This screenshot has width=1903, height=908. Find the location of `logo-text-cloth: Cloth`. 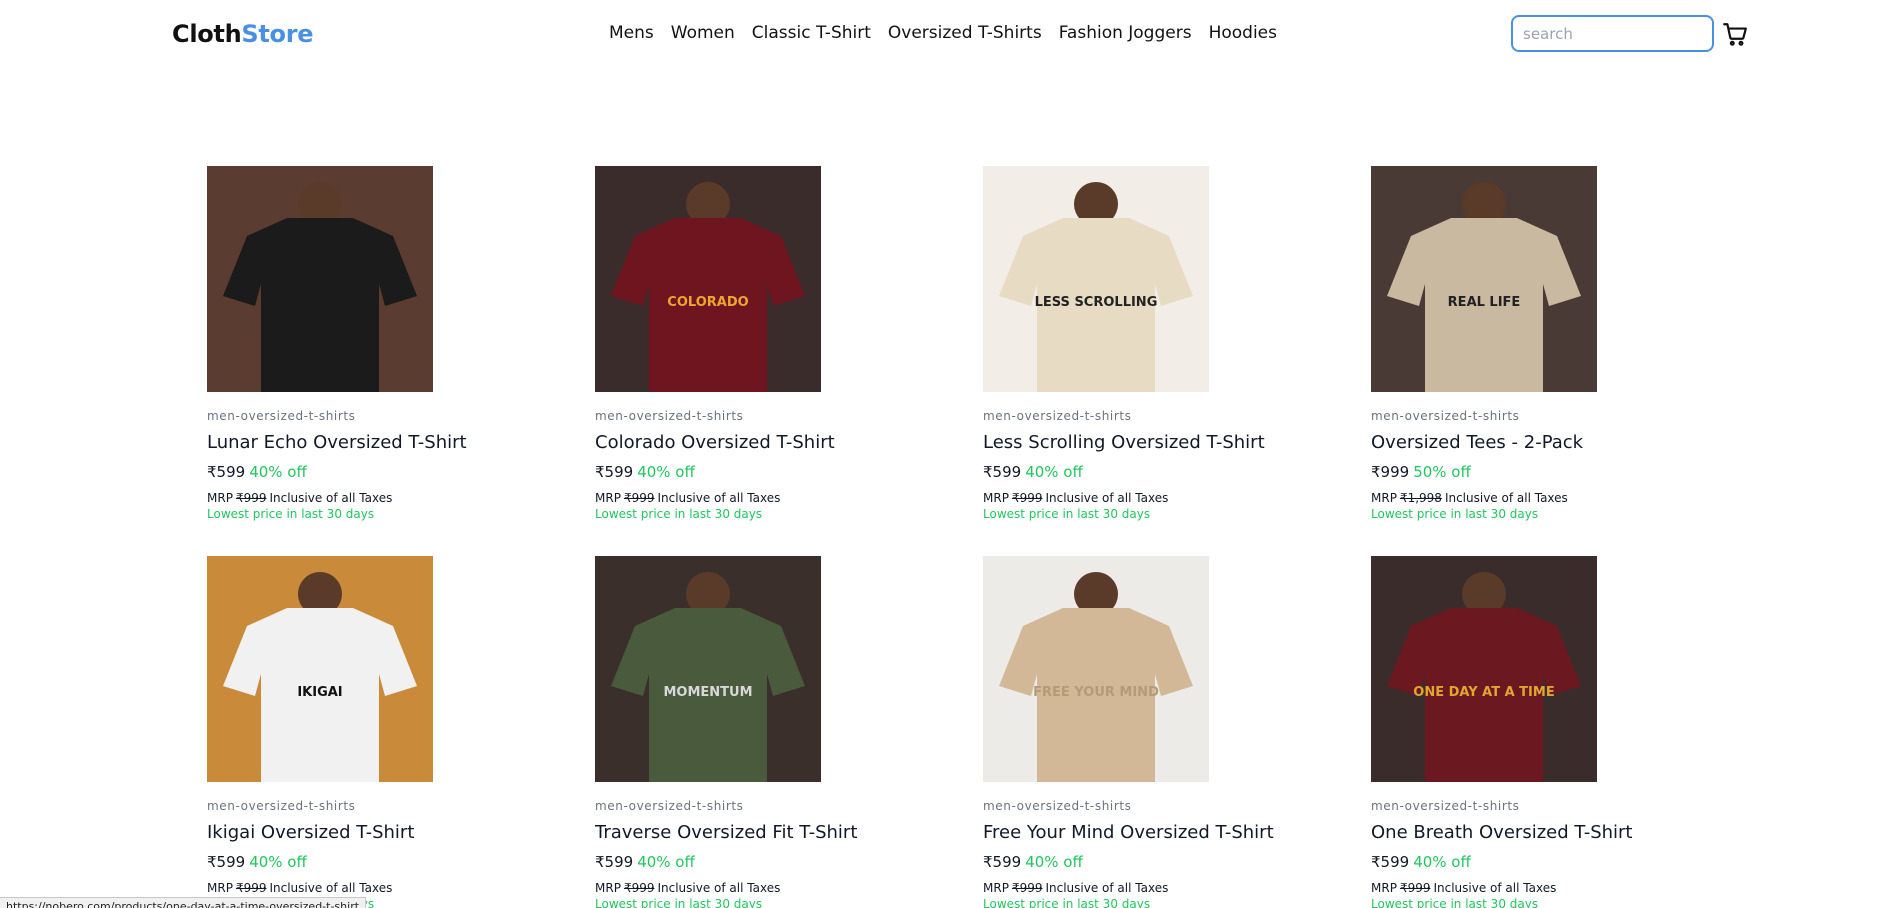

logo-text-cloth: Cloth is located at coordinates (207, 34).